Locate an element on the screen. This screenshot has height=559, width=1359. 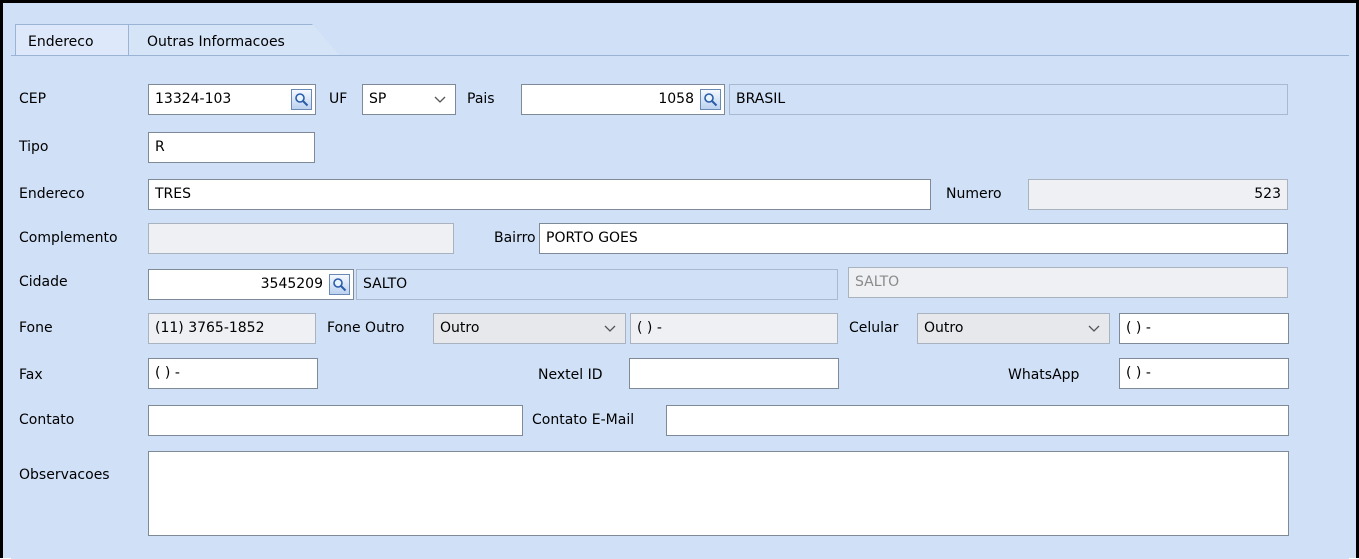
contato-label: Contato is located at coordinates (47, 420).